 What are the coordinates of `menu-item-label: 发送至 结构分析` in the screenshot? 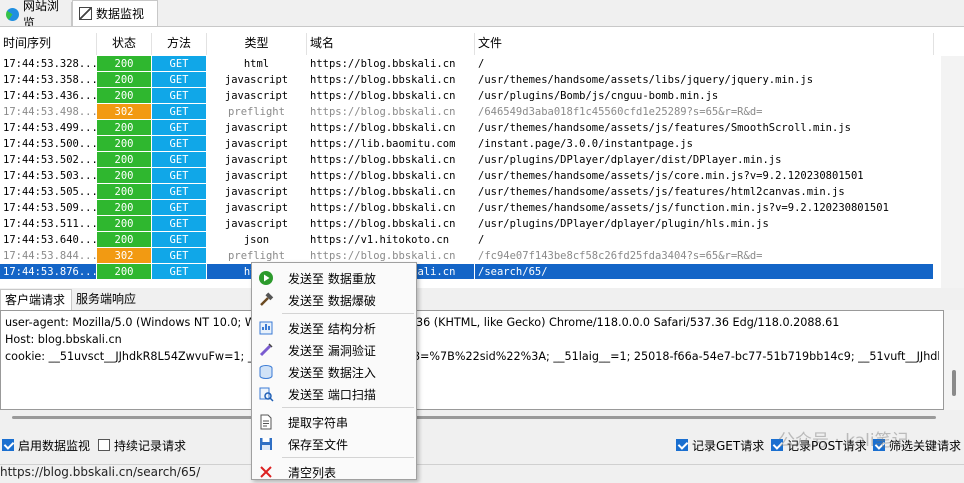 It's located at (332, 328).